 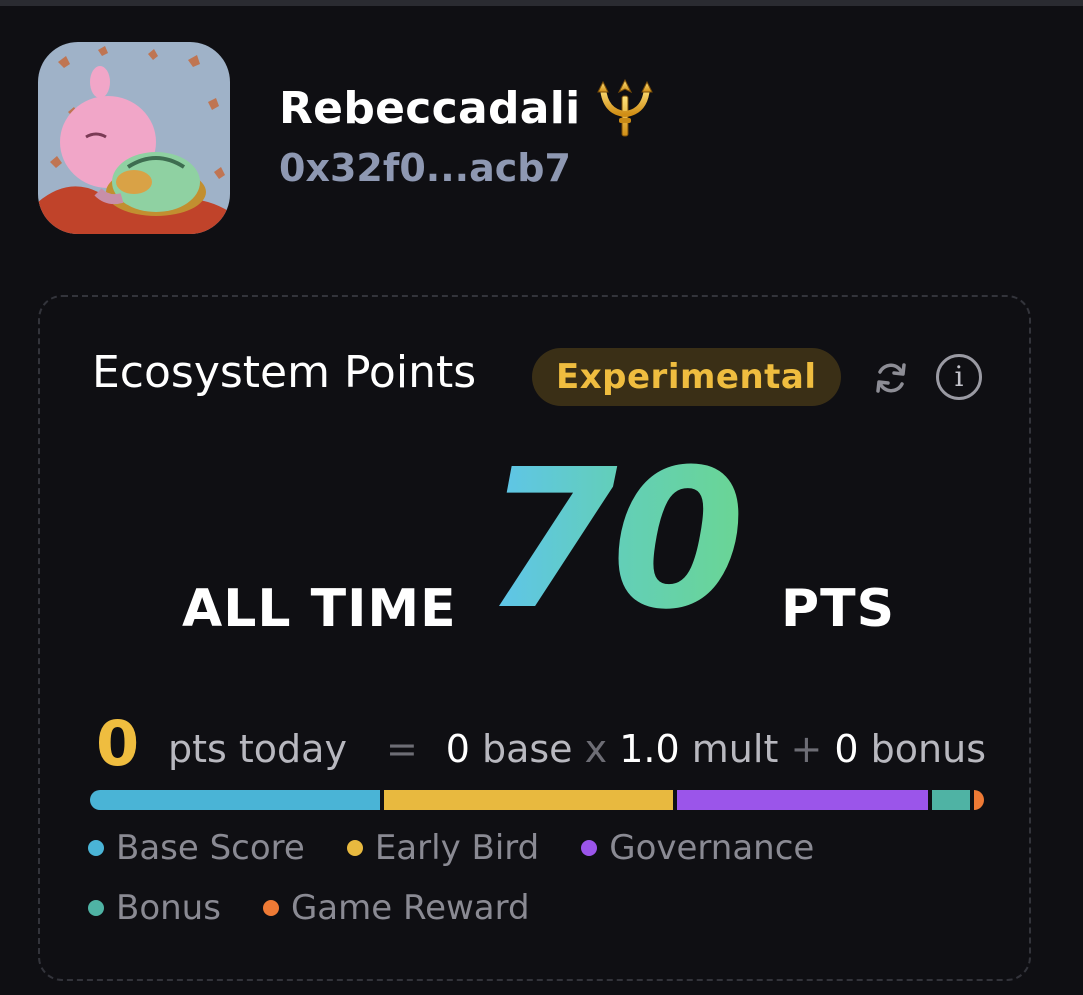 I want to click on bar-segment-early-bird, so click(x=528, y=800).